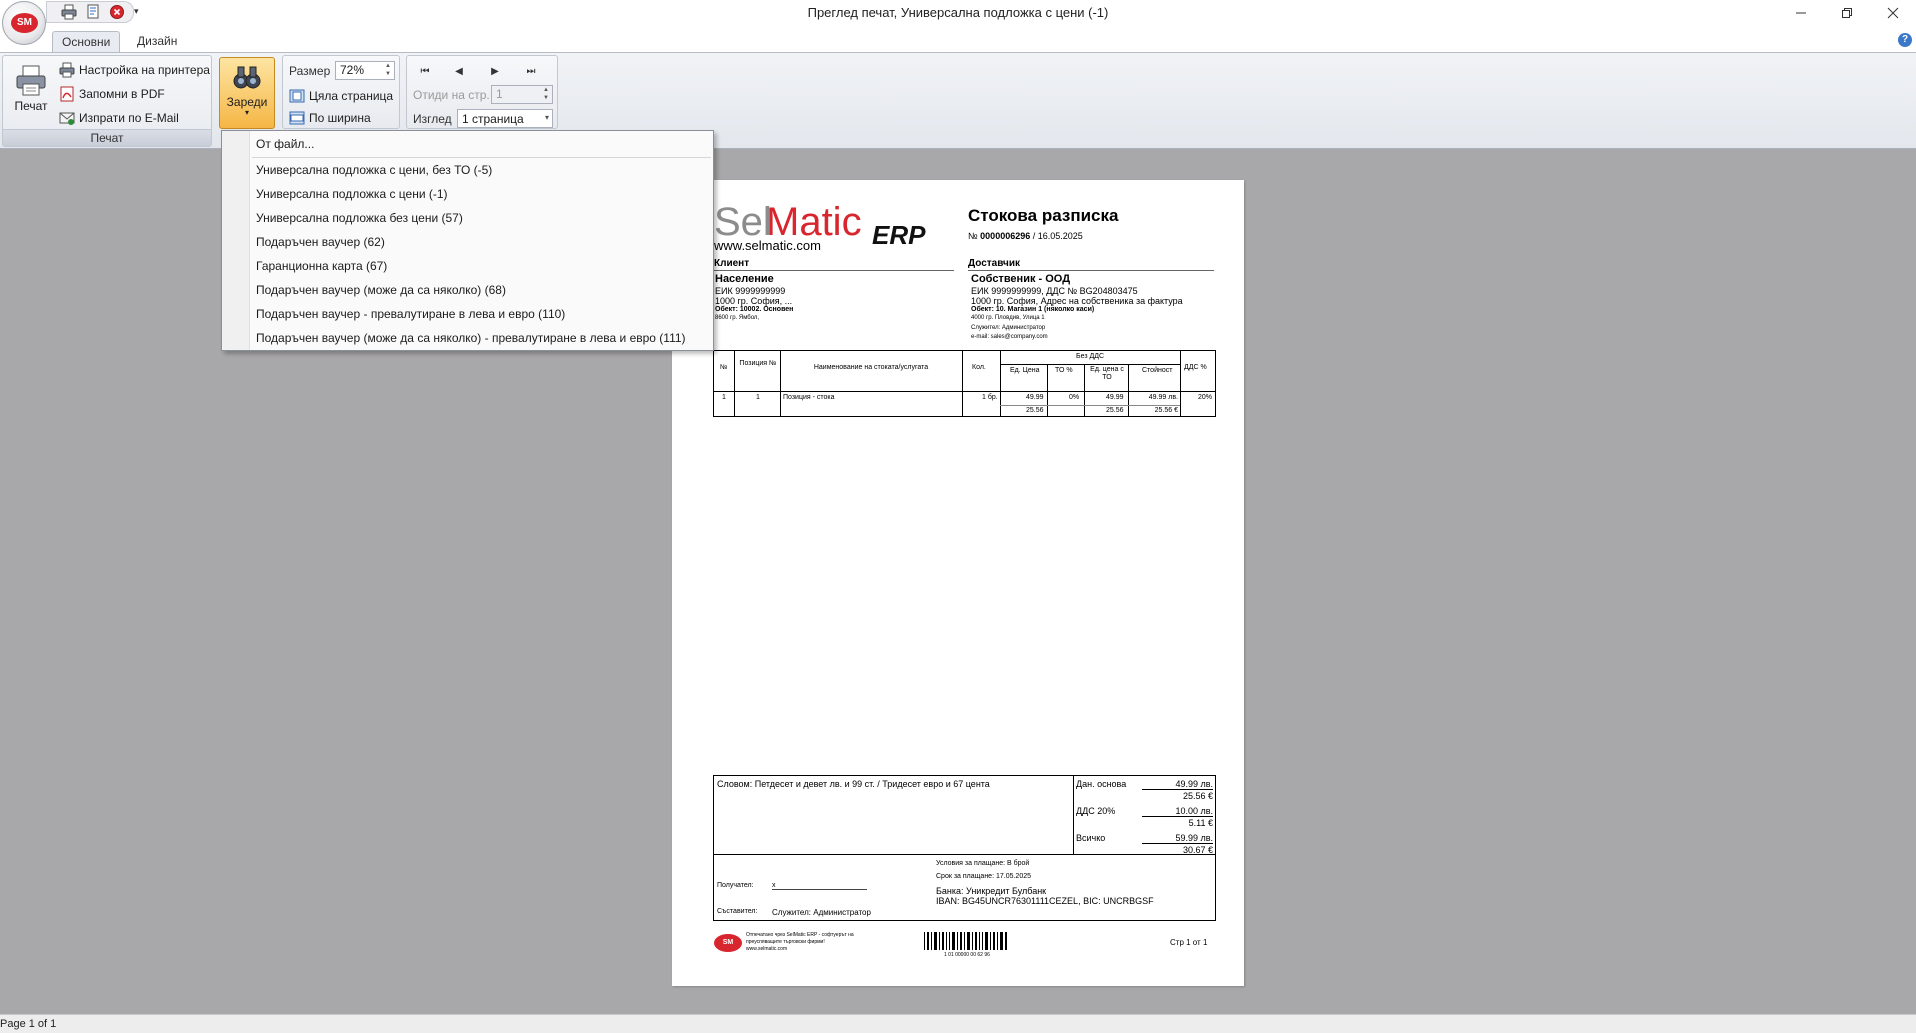  What do you see at coordinates (983, 876) in the screenshot?
I see `payment-due: Срок за плащане: 17.05.2025` at bounding box center [983, 876].